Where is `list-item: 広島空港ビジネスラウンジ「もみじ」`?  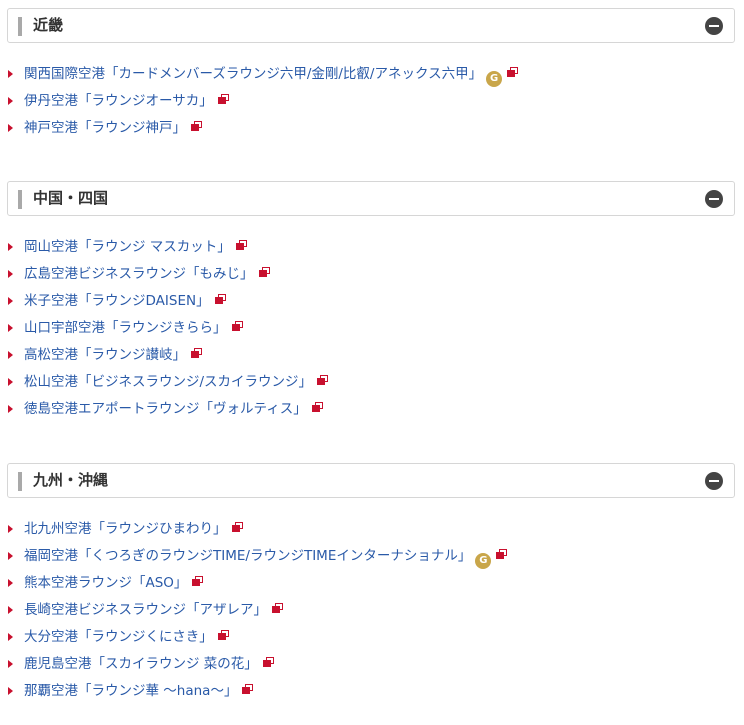
list-item: 広島空港ビジネスラウンジ「もみじ」 is located at coordinates (372, 277).